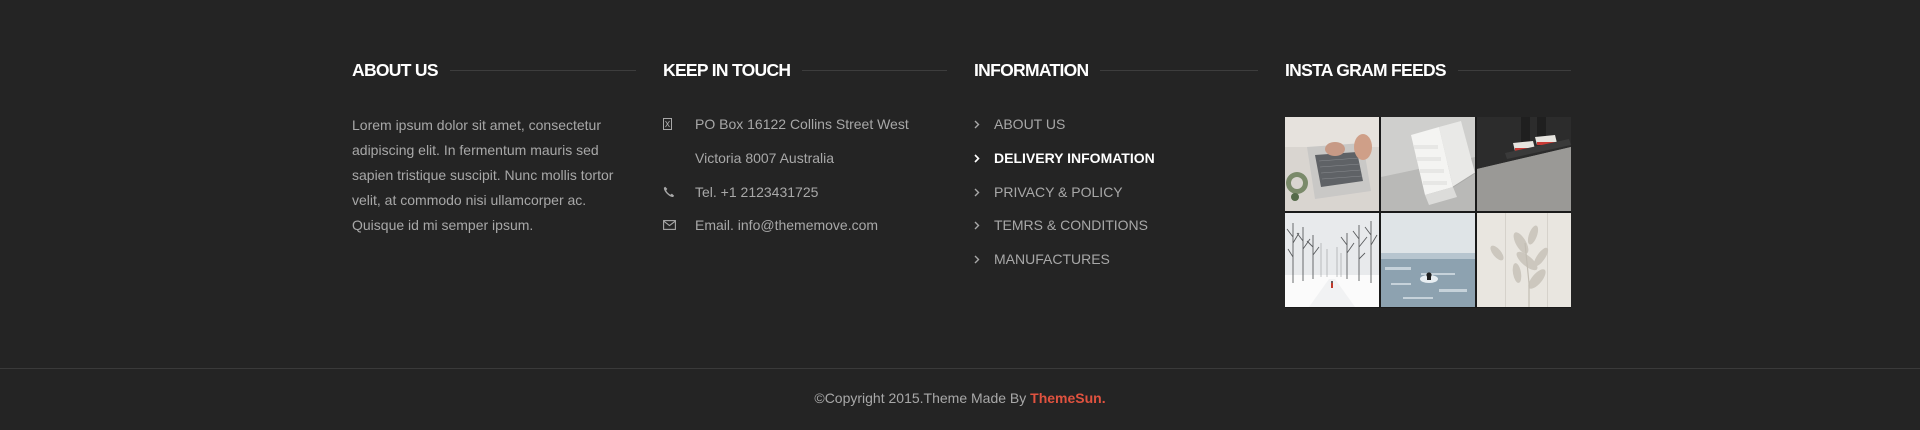  What do you see at coordinates (1428, 212) in the screenshot?
I see `instagram-grid` at bounding box center [1428, 212].